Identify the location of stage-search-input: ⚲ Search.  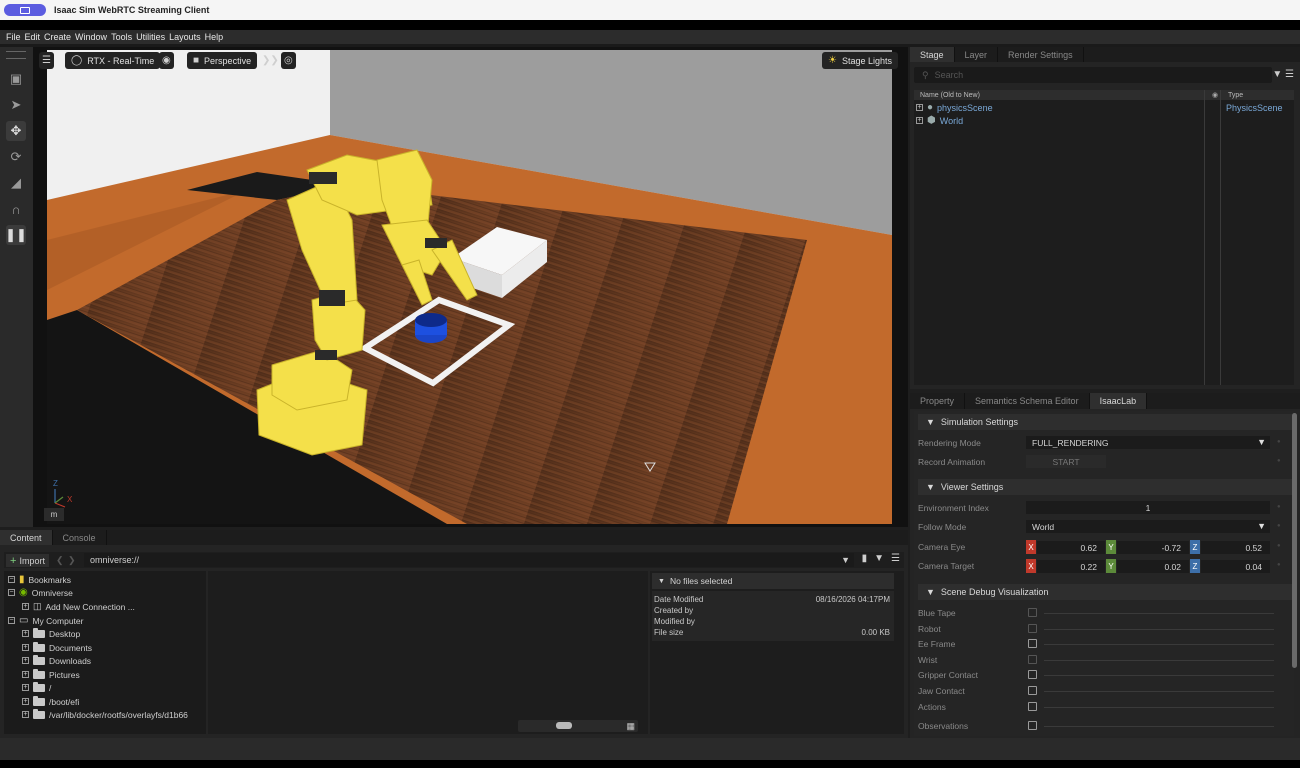
(1093, 75).